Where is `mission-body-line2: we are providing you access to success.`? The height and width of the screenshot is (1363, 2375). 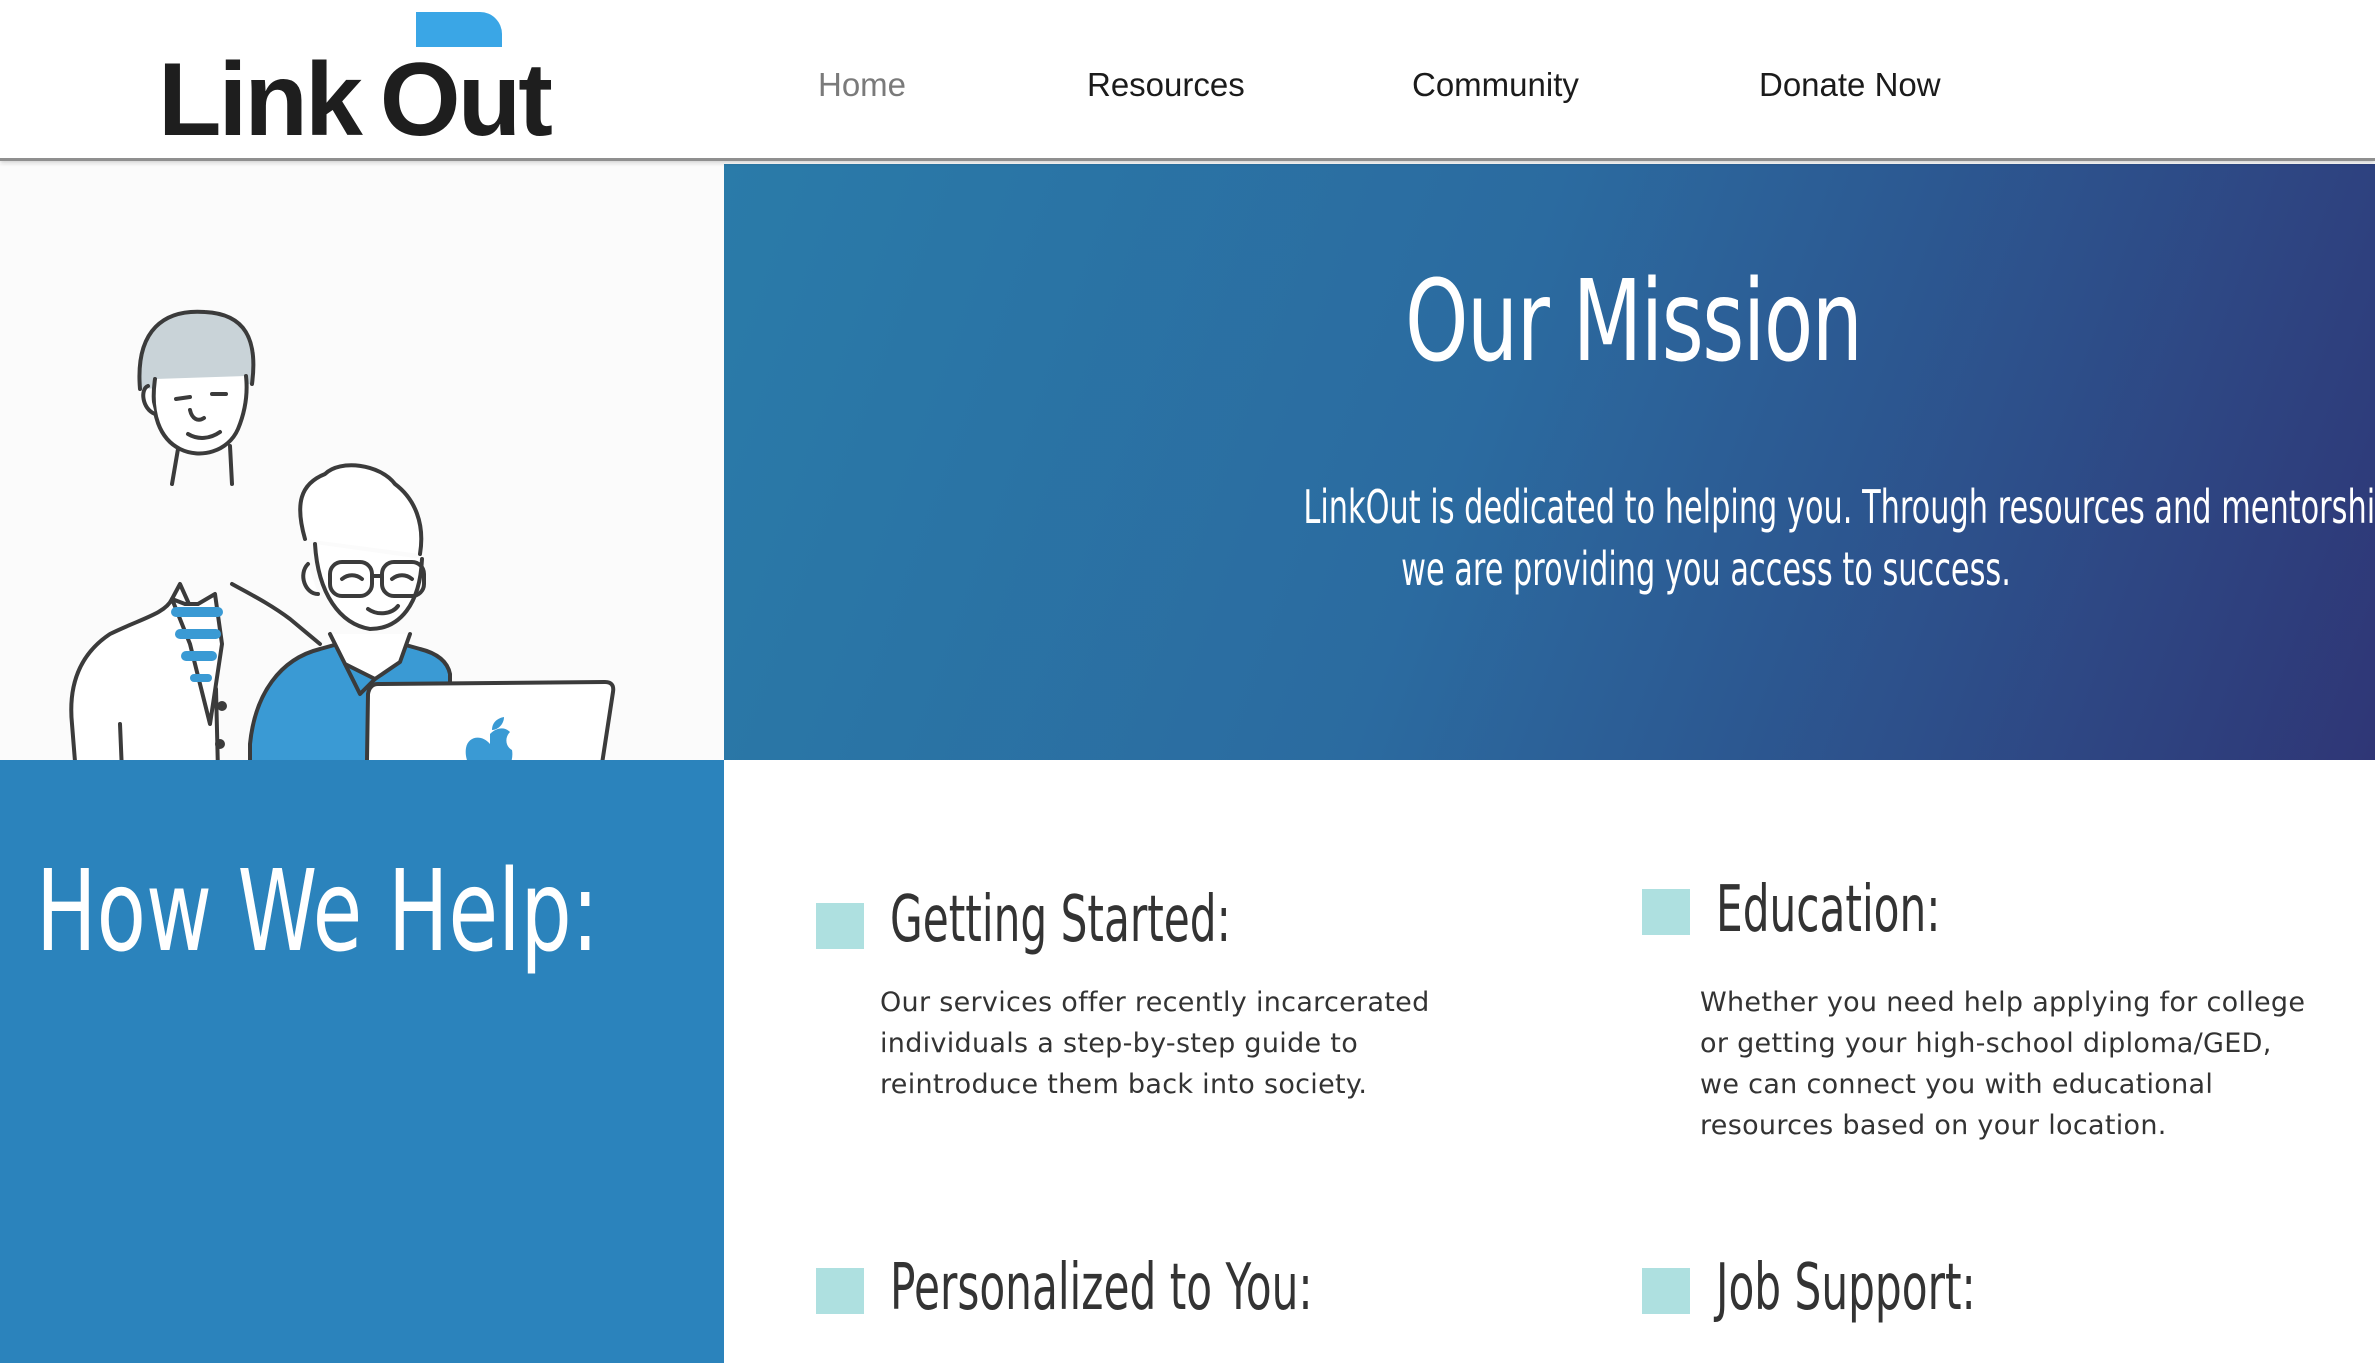 mission-body-line2: we are providing you access to success. is located at coordinates (1706, 569).